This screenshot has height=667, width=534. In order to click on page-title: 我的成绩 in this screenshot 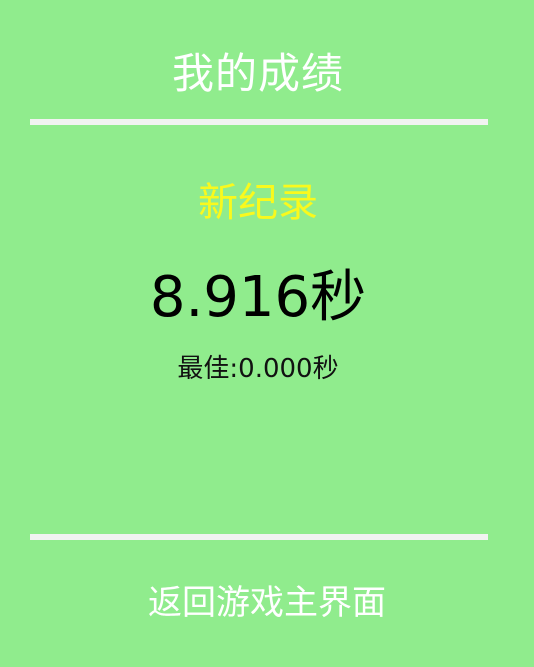, I will do `click(257, 73)`.